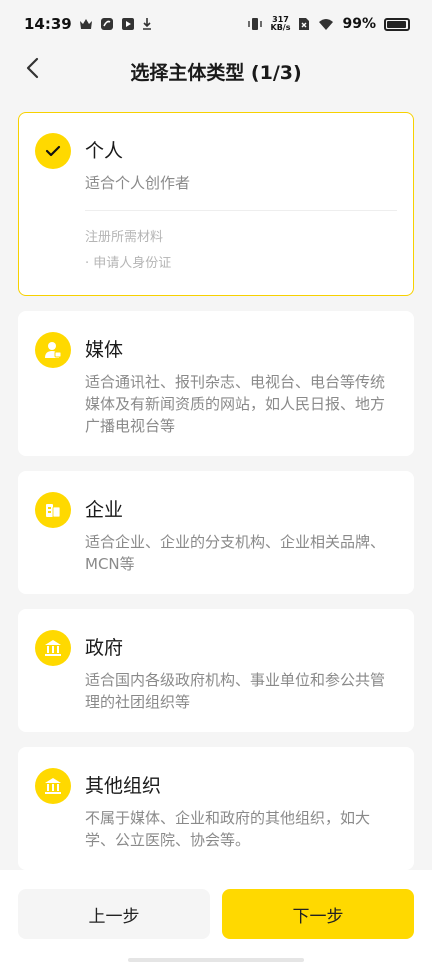 Image resolution: width=432 pixels, height=964 pixels. Describe the element at coordinates (53, 786) in the screenshot. I see `organization-building-icon` at that location.